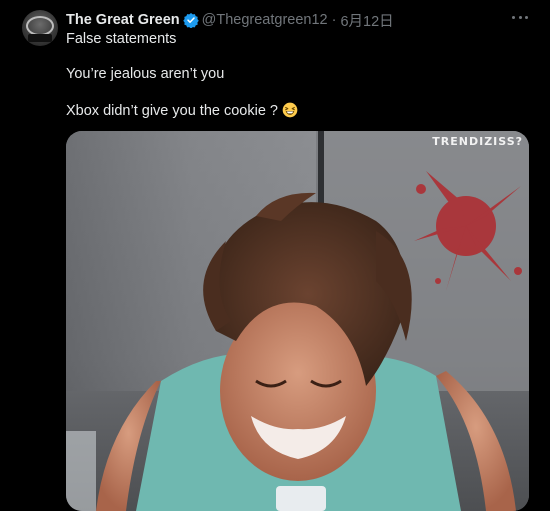 The image size is (550, 511). What do you see at coordinates (477, 141) in the screenshot?
I see `media-watermark: TRENDIZISS?` at bounding box center [477, 141].